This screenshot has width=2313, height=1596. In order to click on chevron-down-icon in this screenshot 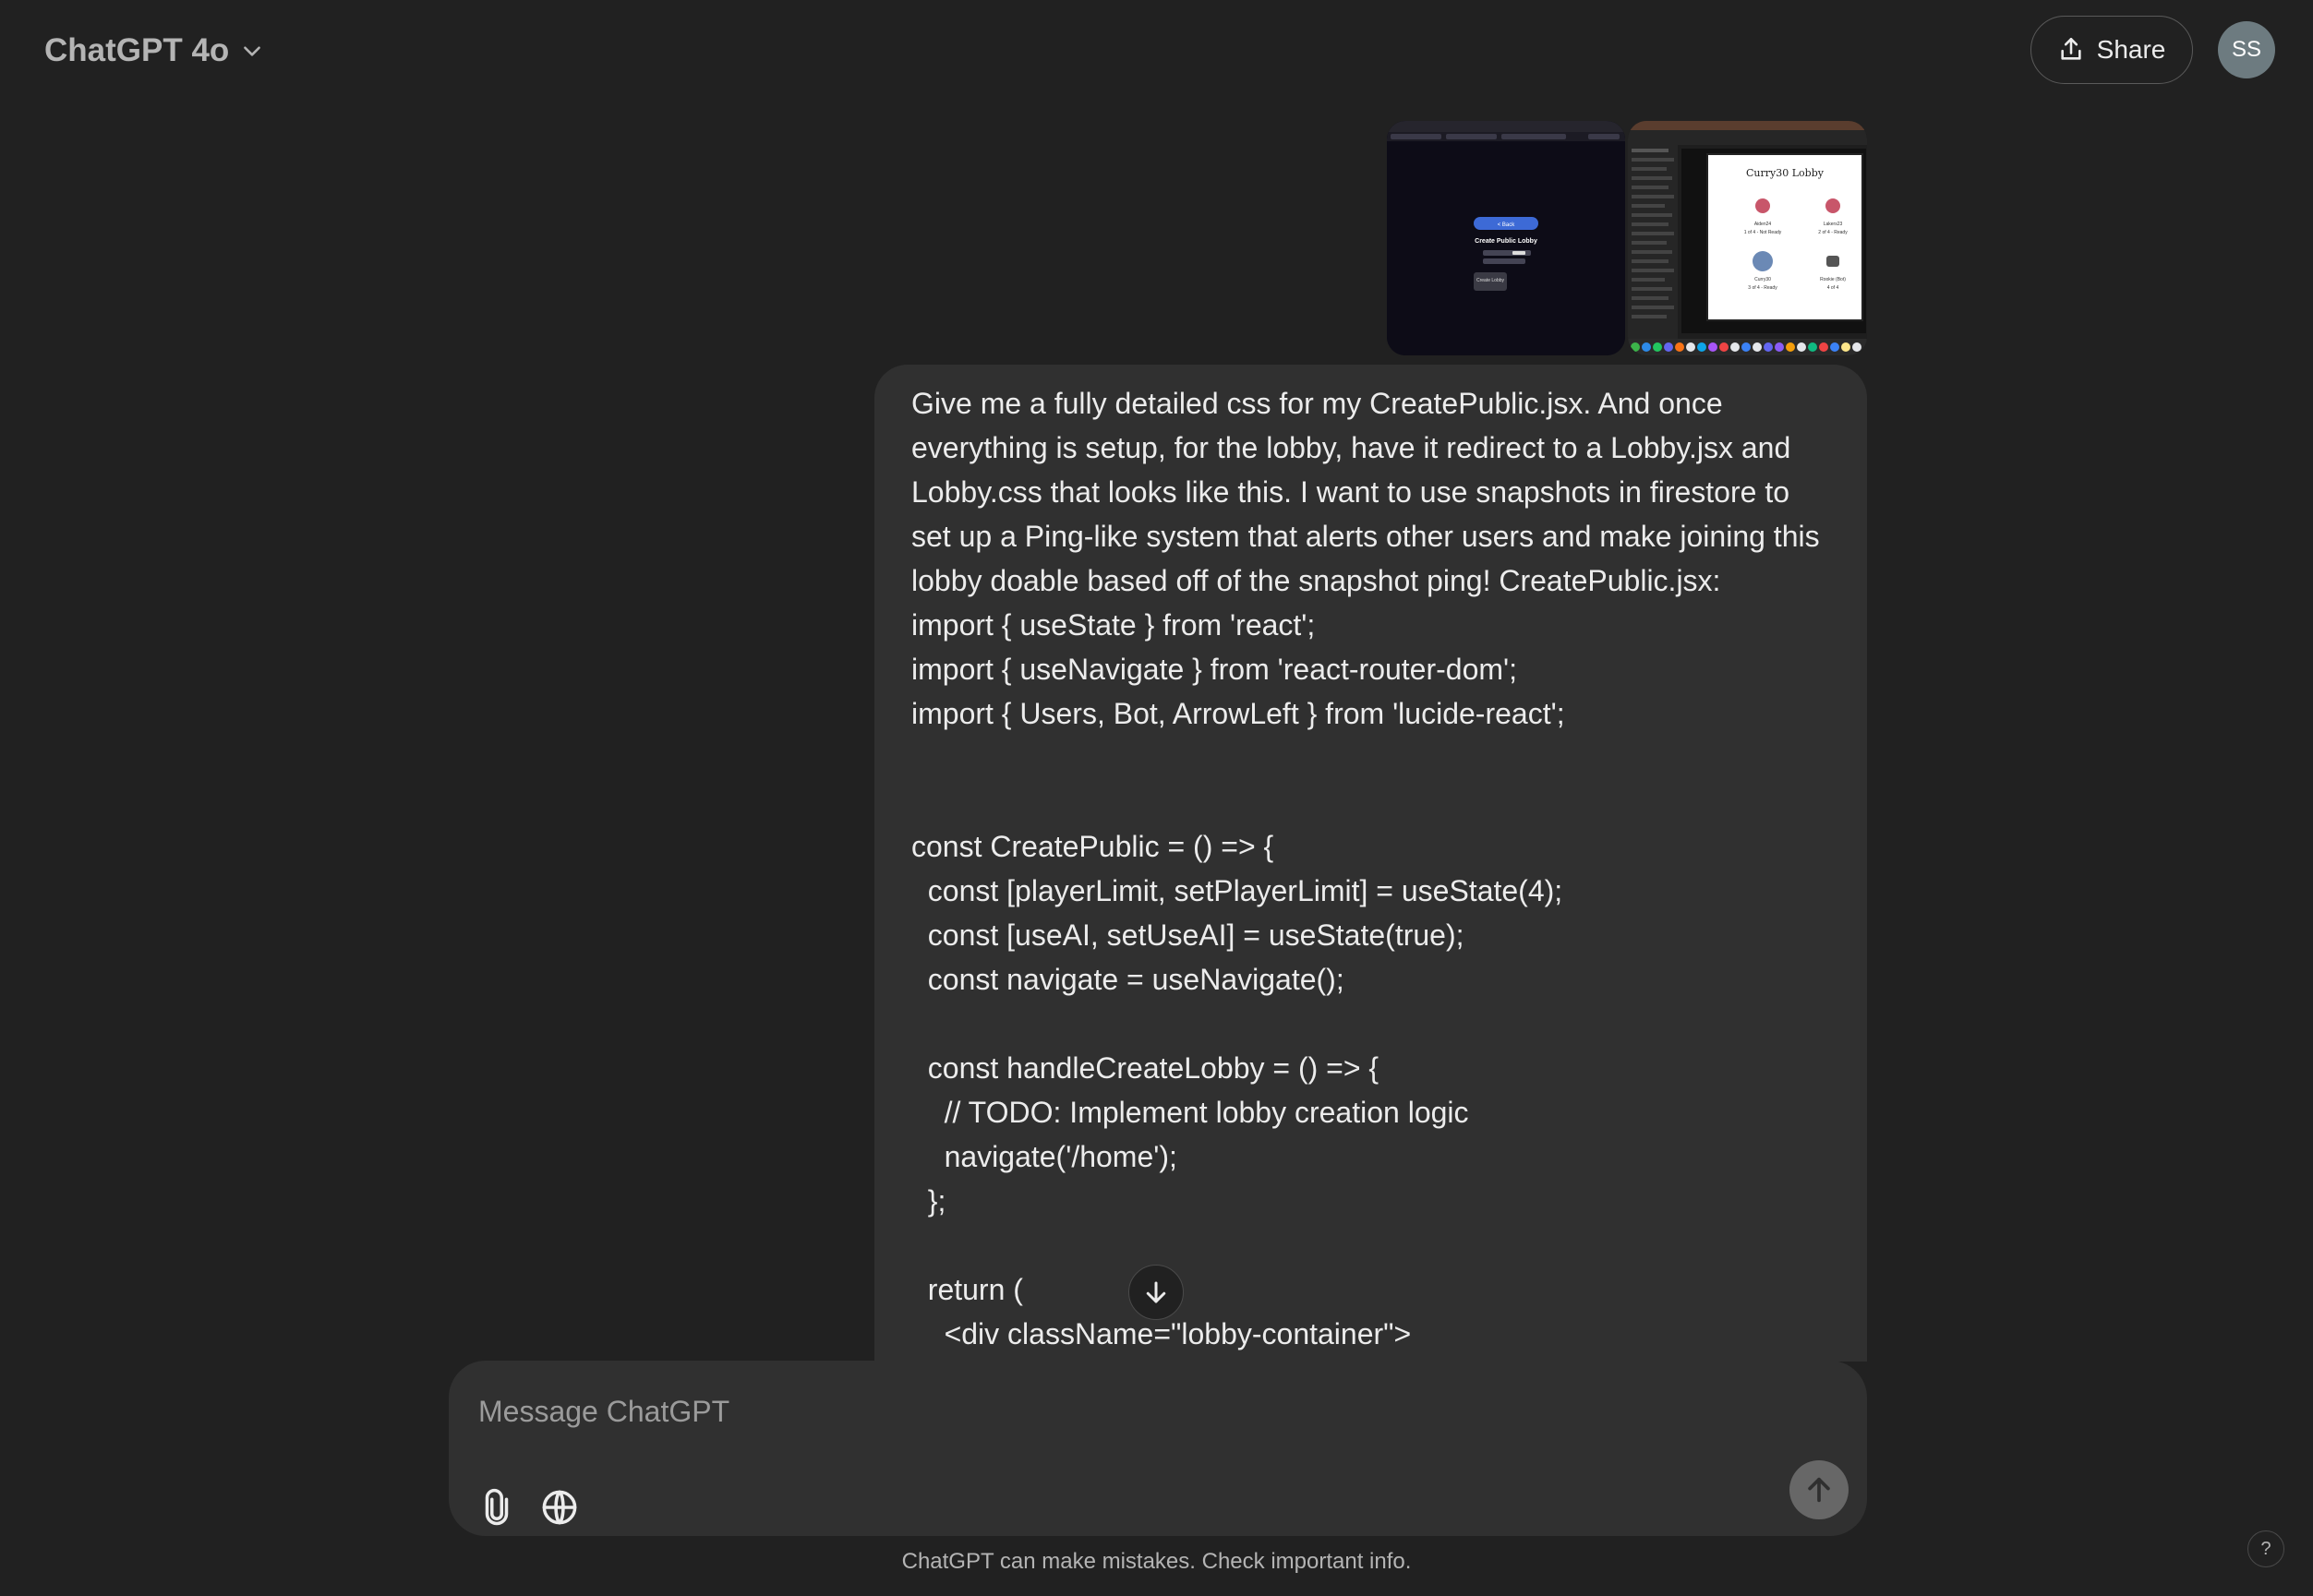, I will do `click(252, 51)`.